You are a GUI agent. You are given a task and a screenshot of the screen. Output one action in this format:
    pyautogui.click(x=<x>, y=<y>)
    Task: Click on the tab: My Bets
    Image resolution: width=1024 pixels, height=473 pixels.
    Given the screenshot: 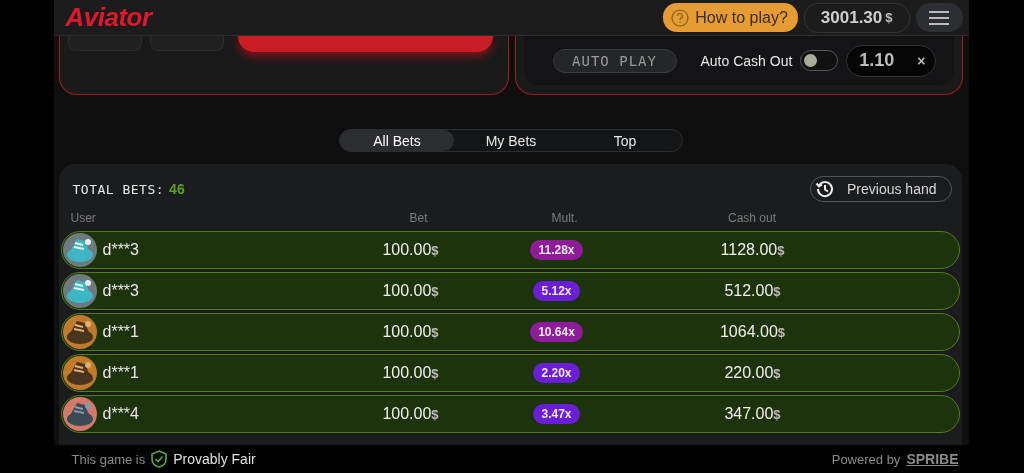 What is the action you would take?
    pyautogui.click(x=511, y=140)
    